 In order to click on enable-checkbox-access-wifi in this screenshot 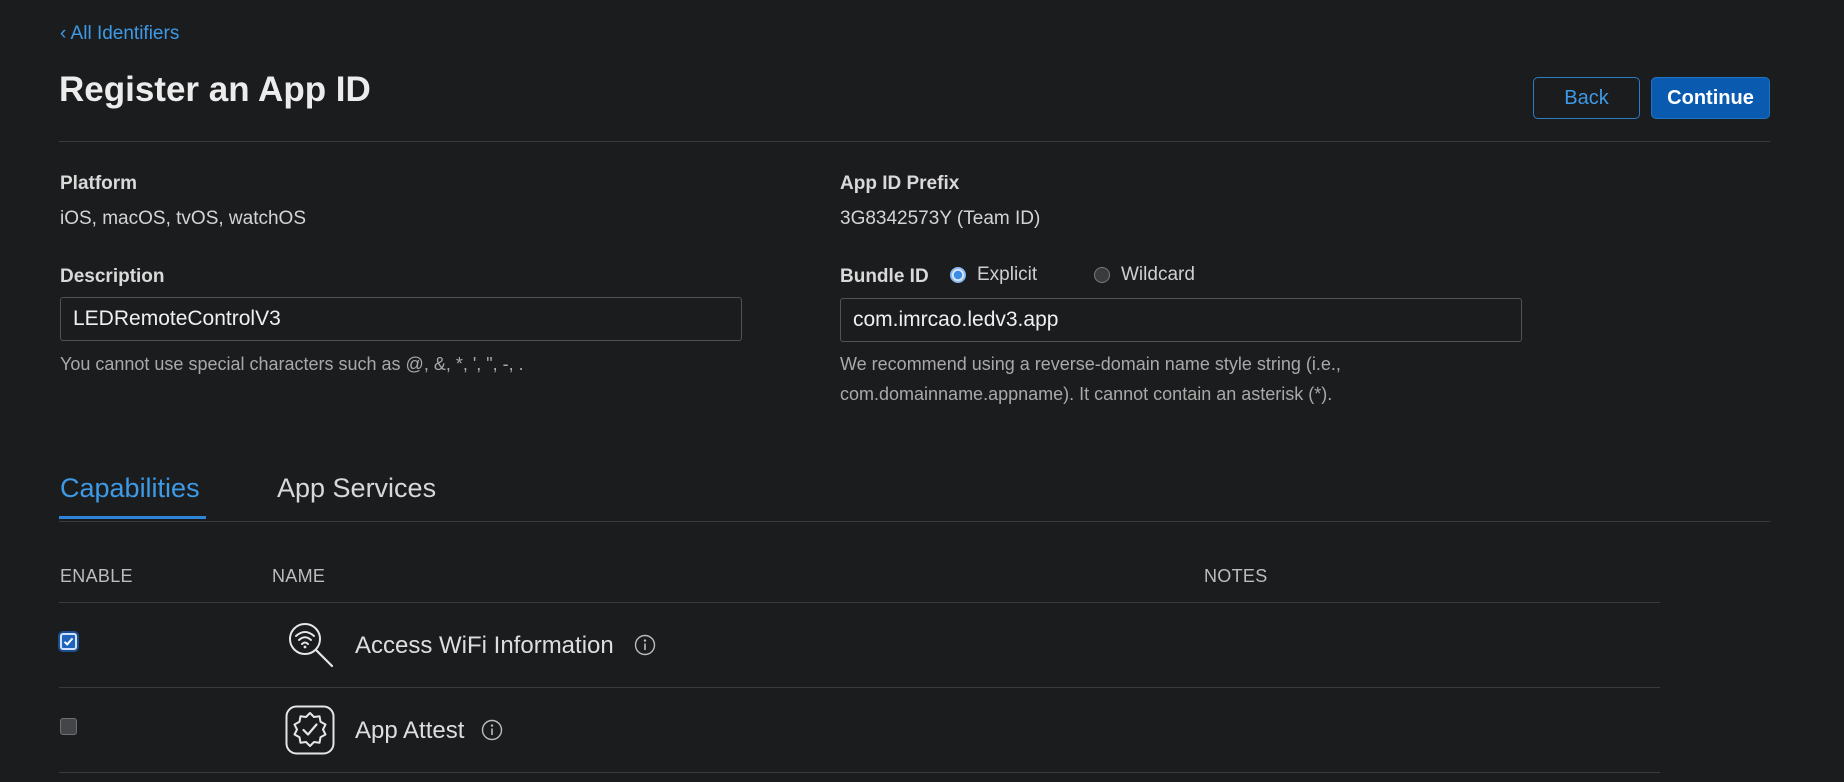, I will do `click(68, 641)`.